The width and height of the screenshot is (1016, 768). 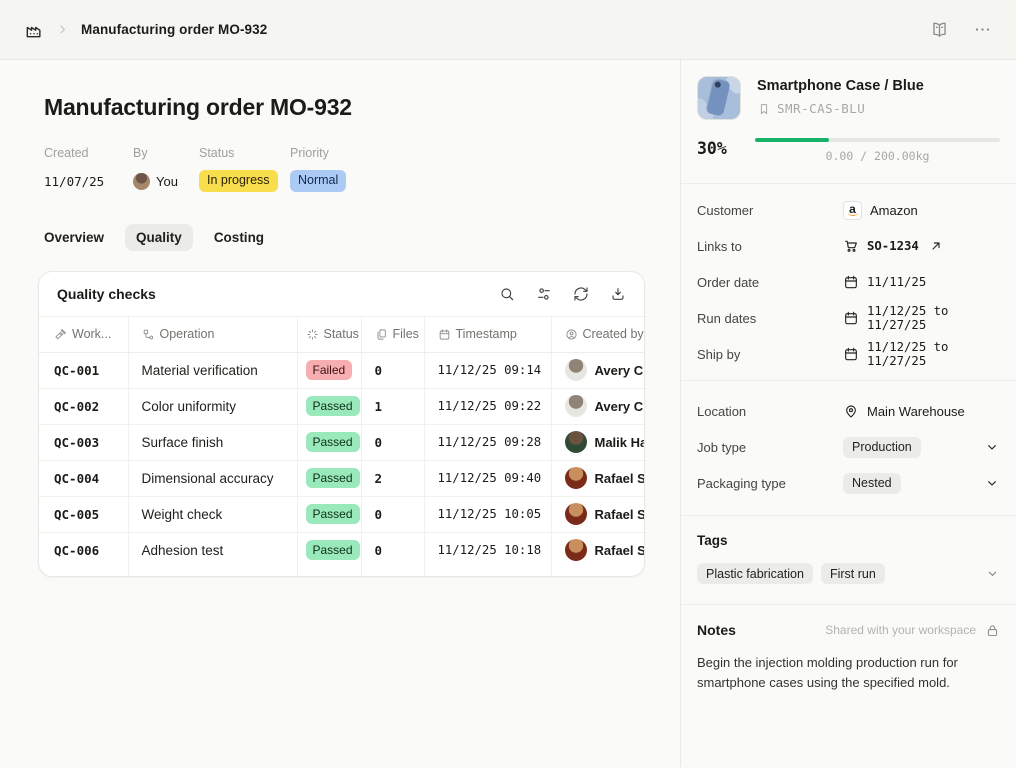 I want to click on tab-costing: Costing, so click(x=239, y=237).